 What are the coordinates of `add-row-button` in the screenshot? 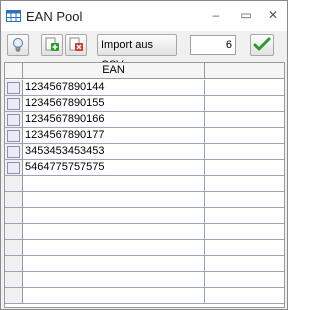 It's located at (52, 45).